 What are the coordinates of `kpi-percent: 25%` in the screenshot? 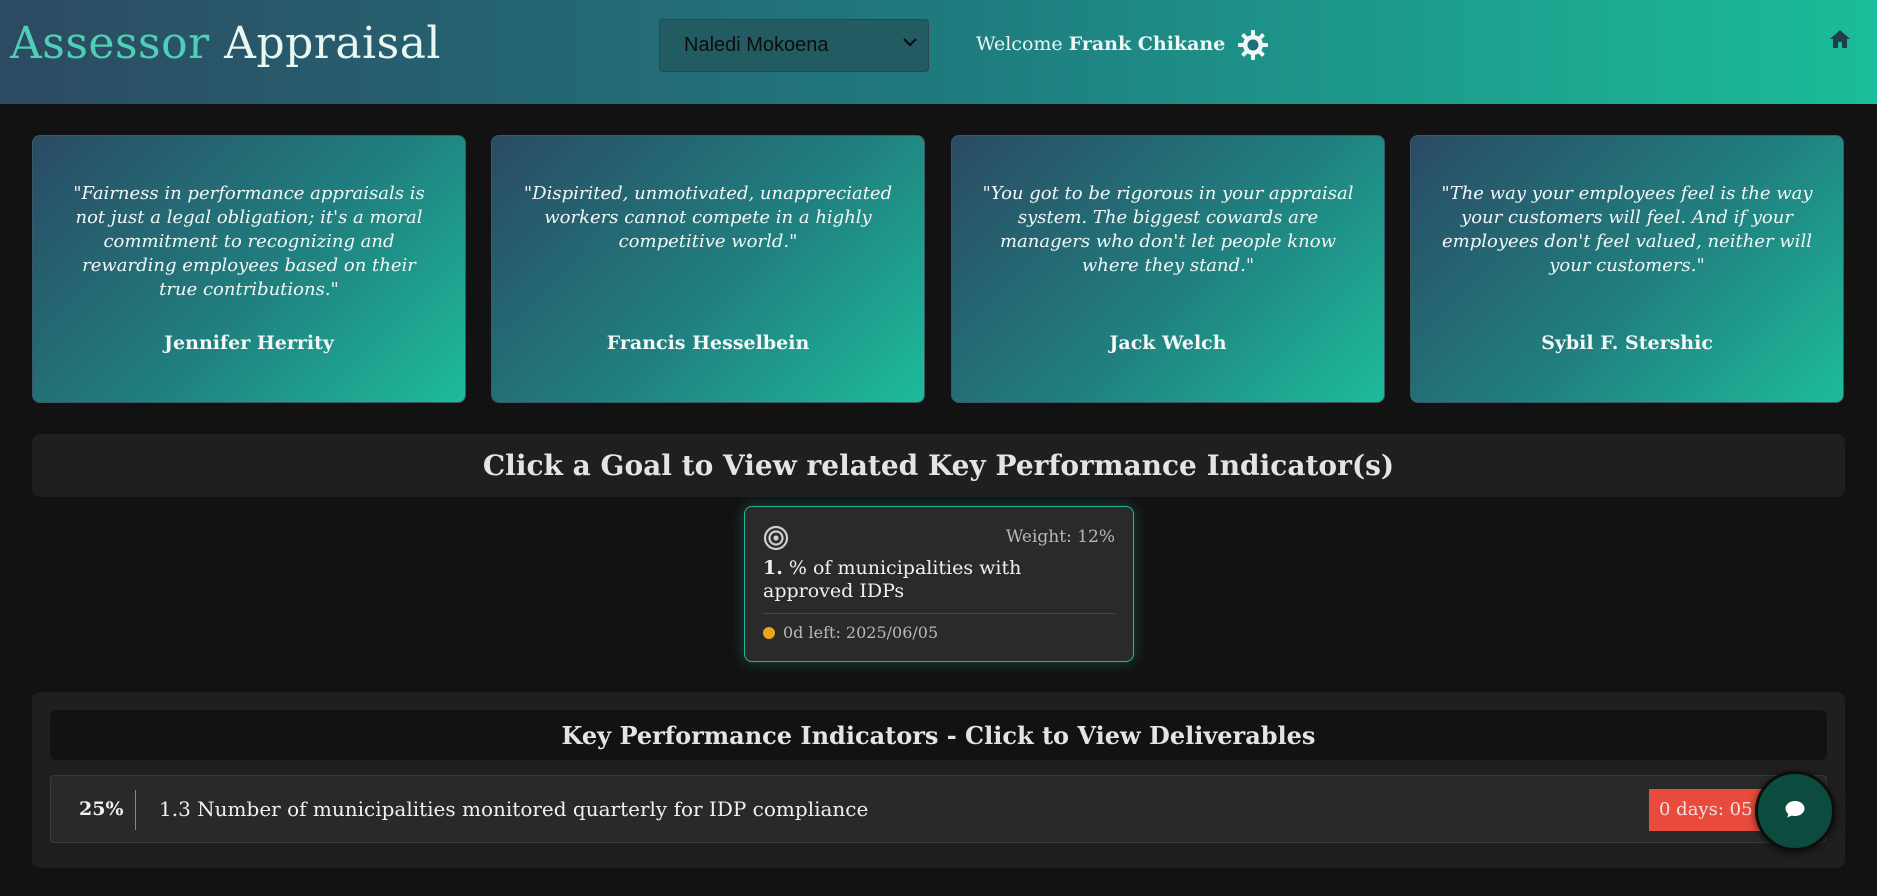 It's located at (101, 809).